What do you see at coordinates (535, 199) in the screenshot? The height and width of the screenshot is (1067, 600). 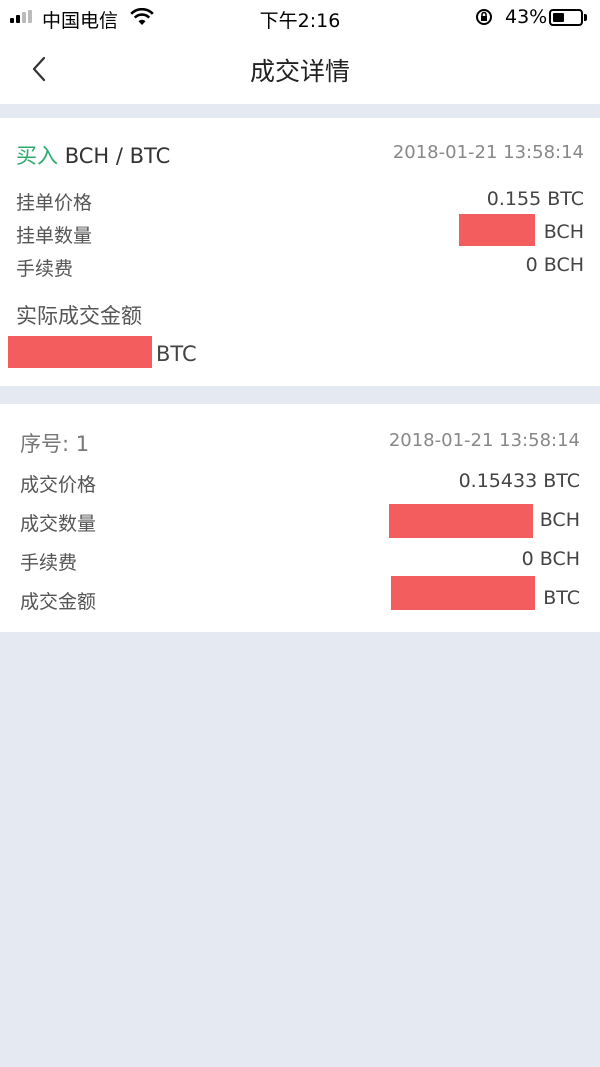 I see `order-price-value: 0.155 BTC` at bounding box center [535, 199].